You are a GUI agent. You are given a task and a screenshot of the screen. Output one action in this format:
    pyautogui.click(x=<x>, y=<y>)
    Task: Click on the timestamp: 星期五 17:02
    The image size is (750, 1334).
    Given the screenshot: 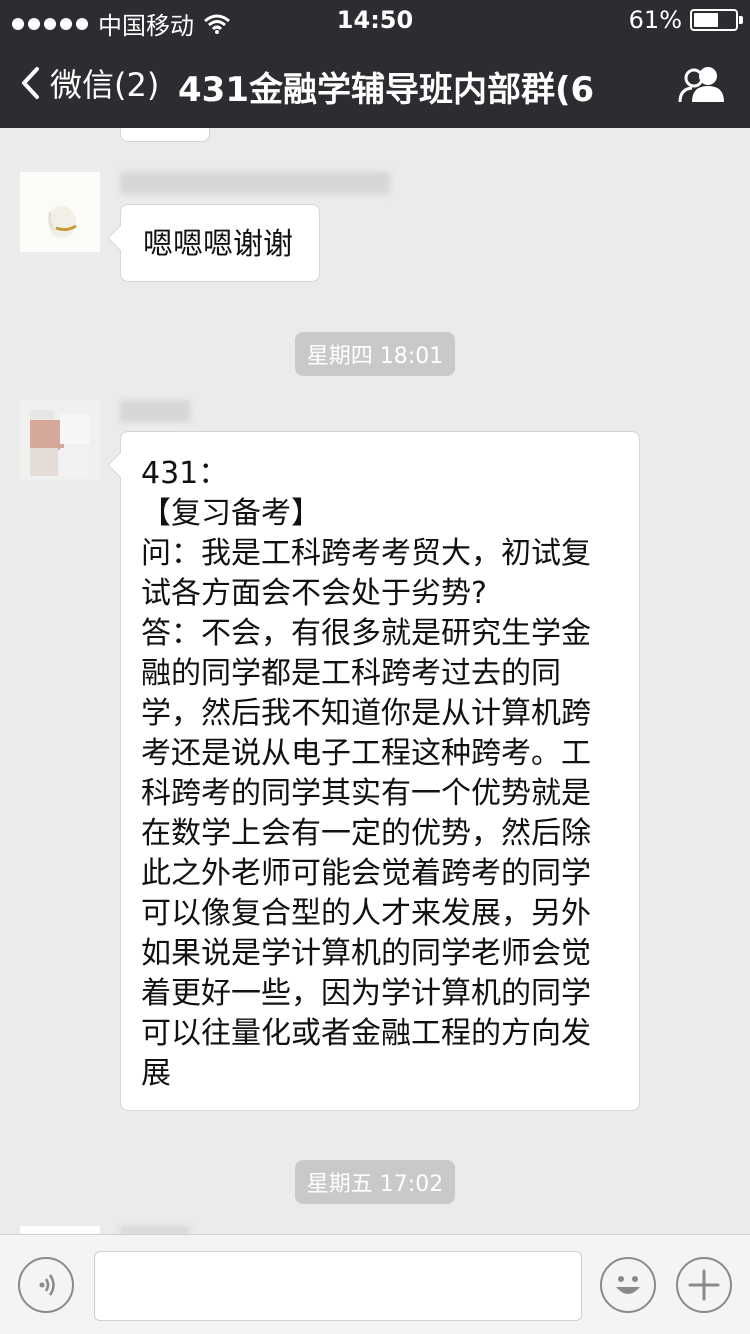 What is the action you would take?
    pyautogui.click(x=375, y=1182)
    